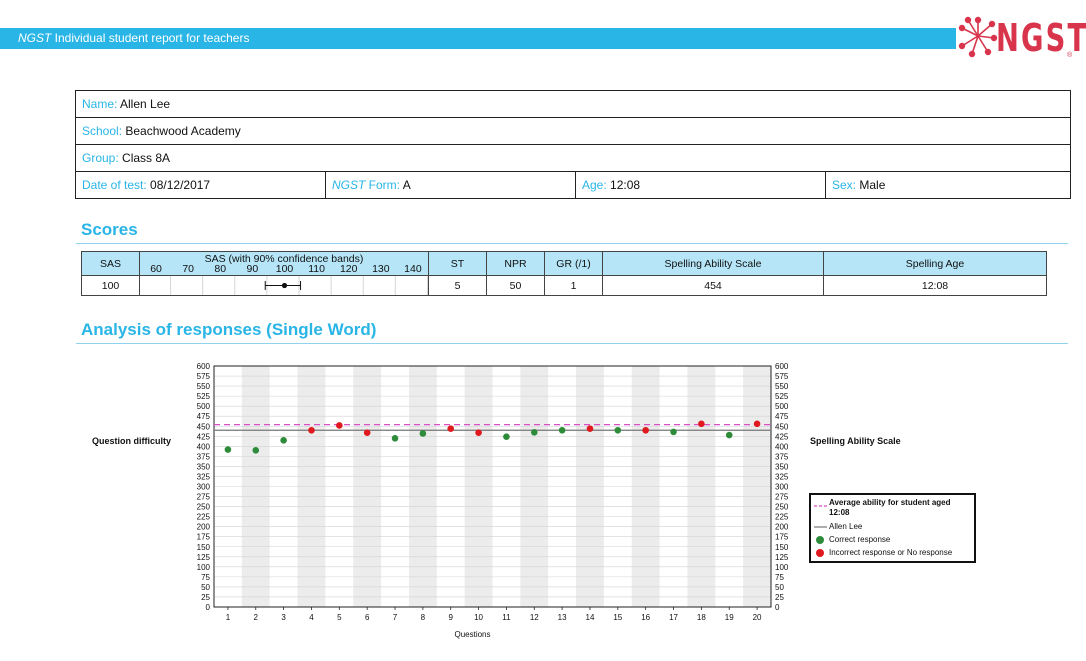 This screenshot has width=1086, height=661. Describe the element at coordinates (204, 396) in the screenshot. I see `y-tick-label-left: 525` at that location.